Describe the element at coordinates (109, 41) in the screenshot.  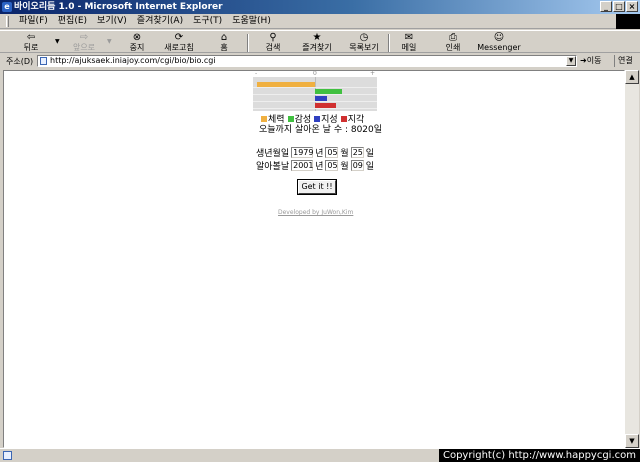
I see `forward-dropdown-icon: ▼` at that location.